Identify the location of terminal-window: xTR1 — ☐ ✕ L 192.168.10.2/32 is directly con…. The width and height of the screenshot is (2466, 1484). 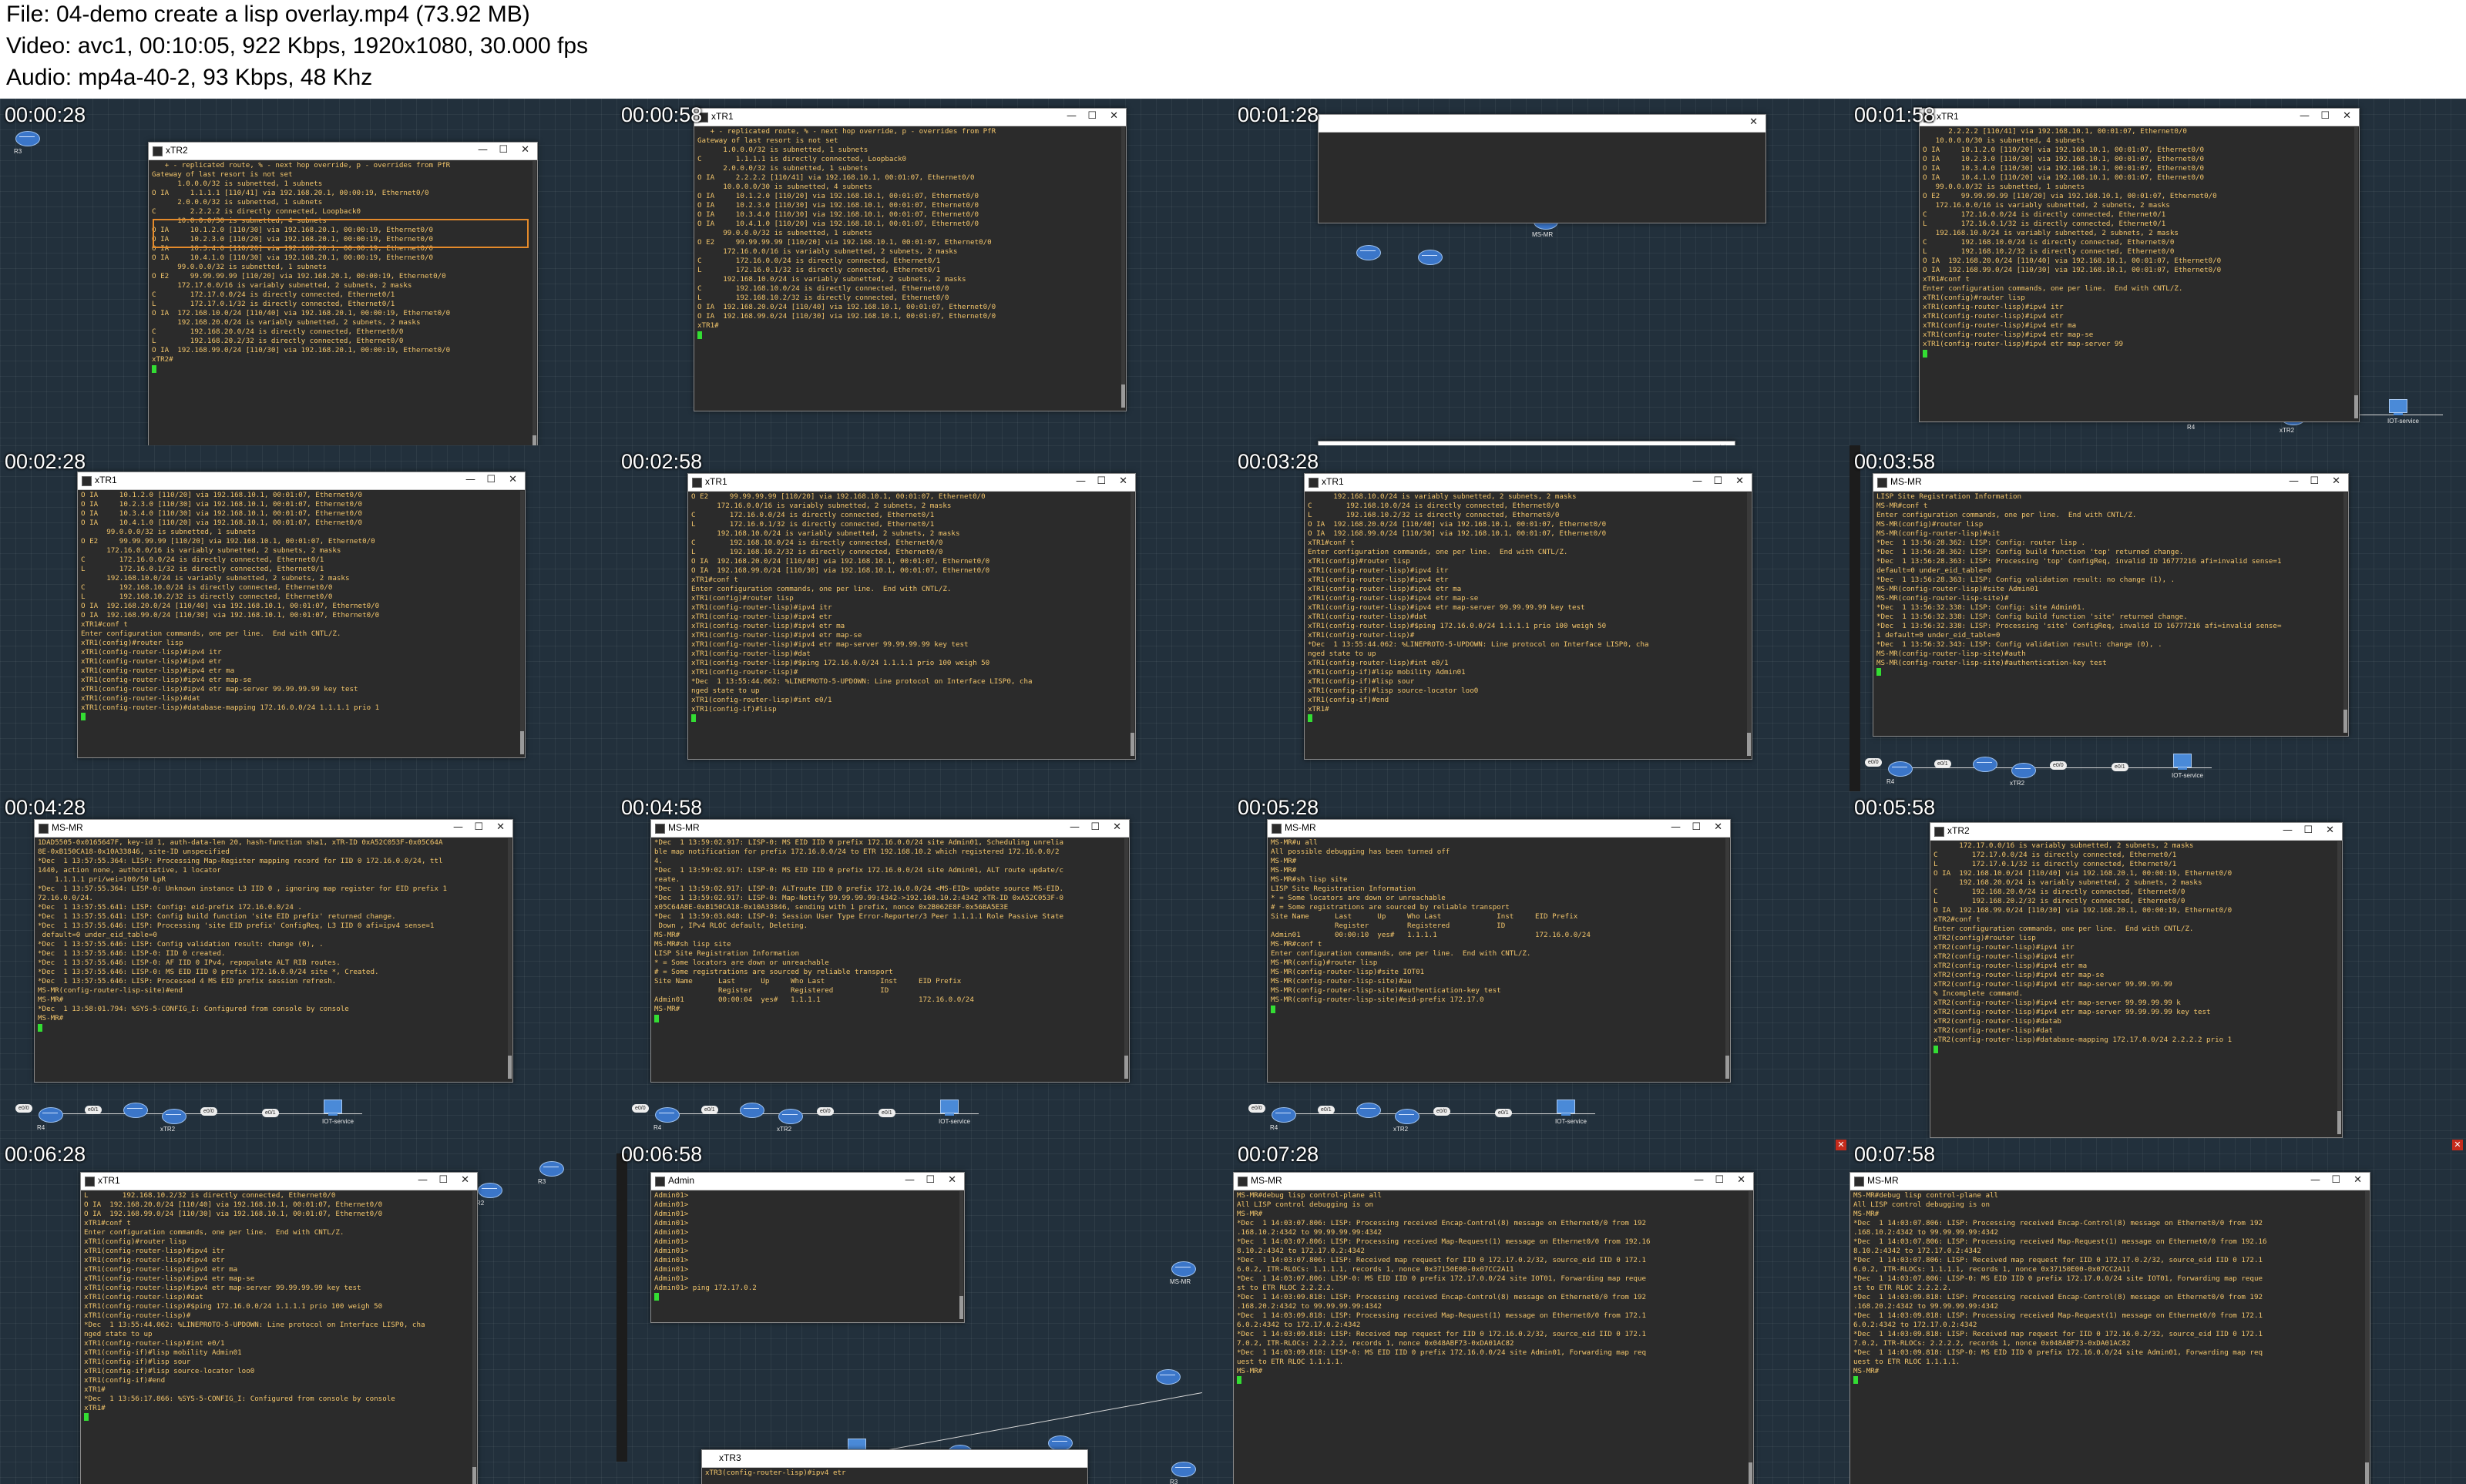
(279, 1327).